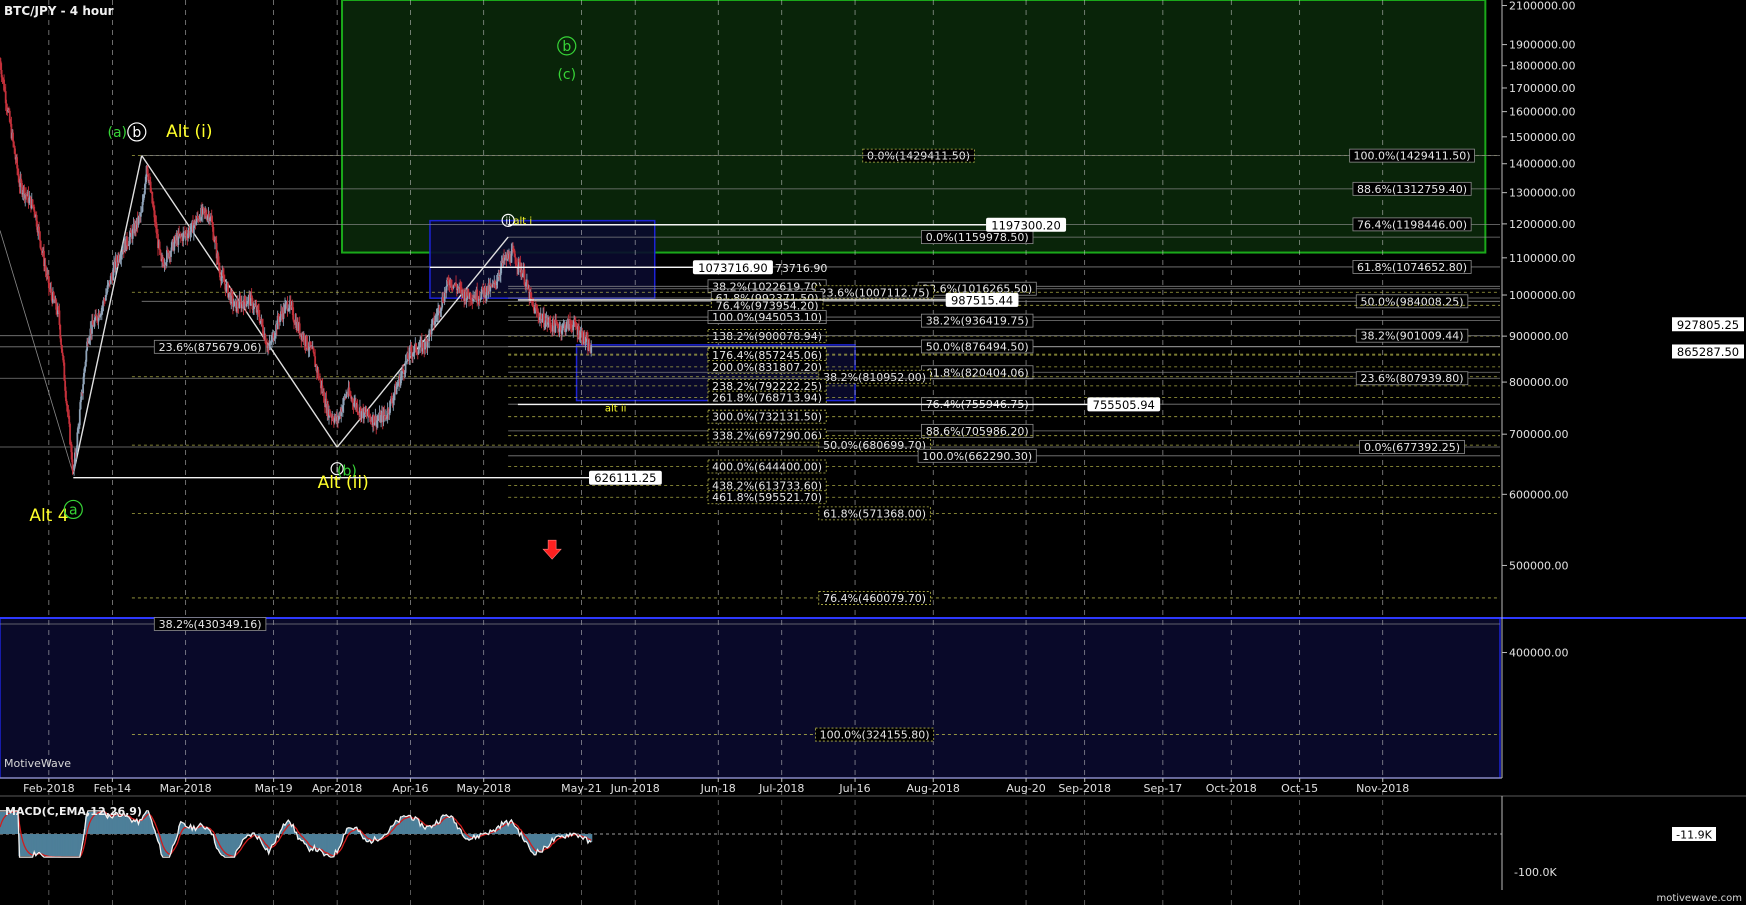 The width and height of the screenshot is (1746, 905). I want to click on x-tick-label: Apr-16, so click(410, 788).